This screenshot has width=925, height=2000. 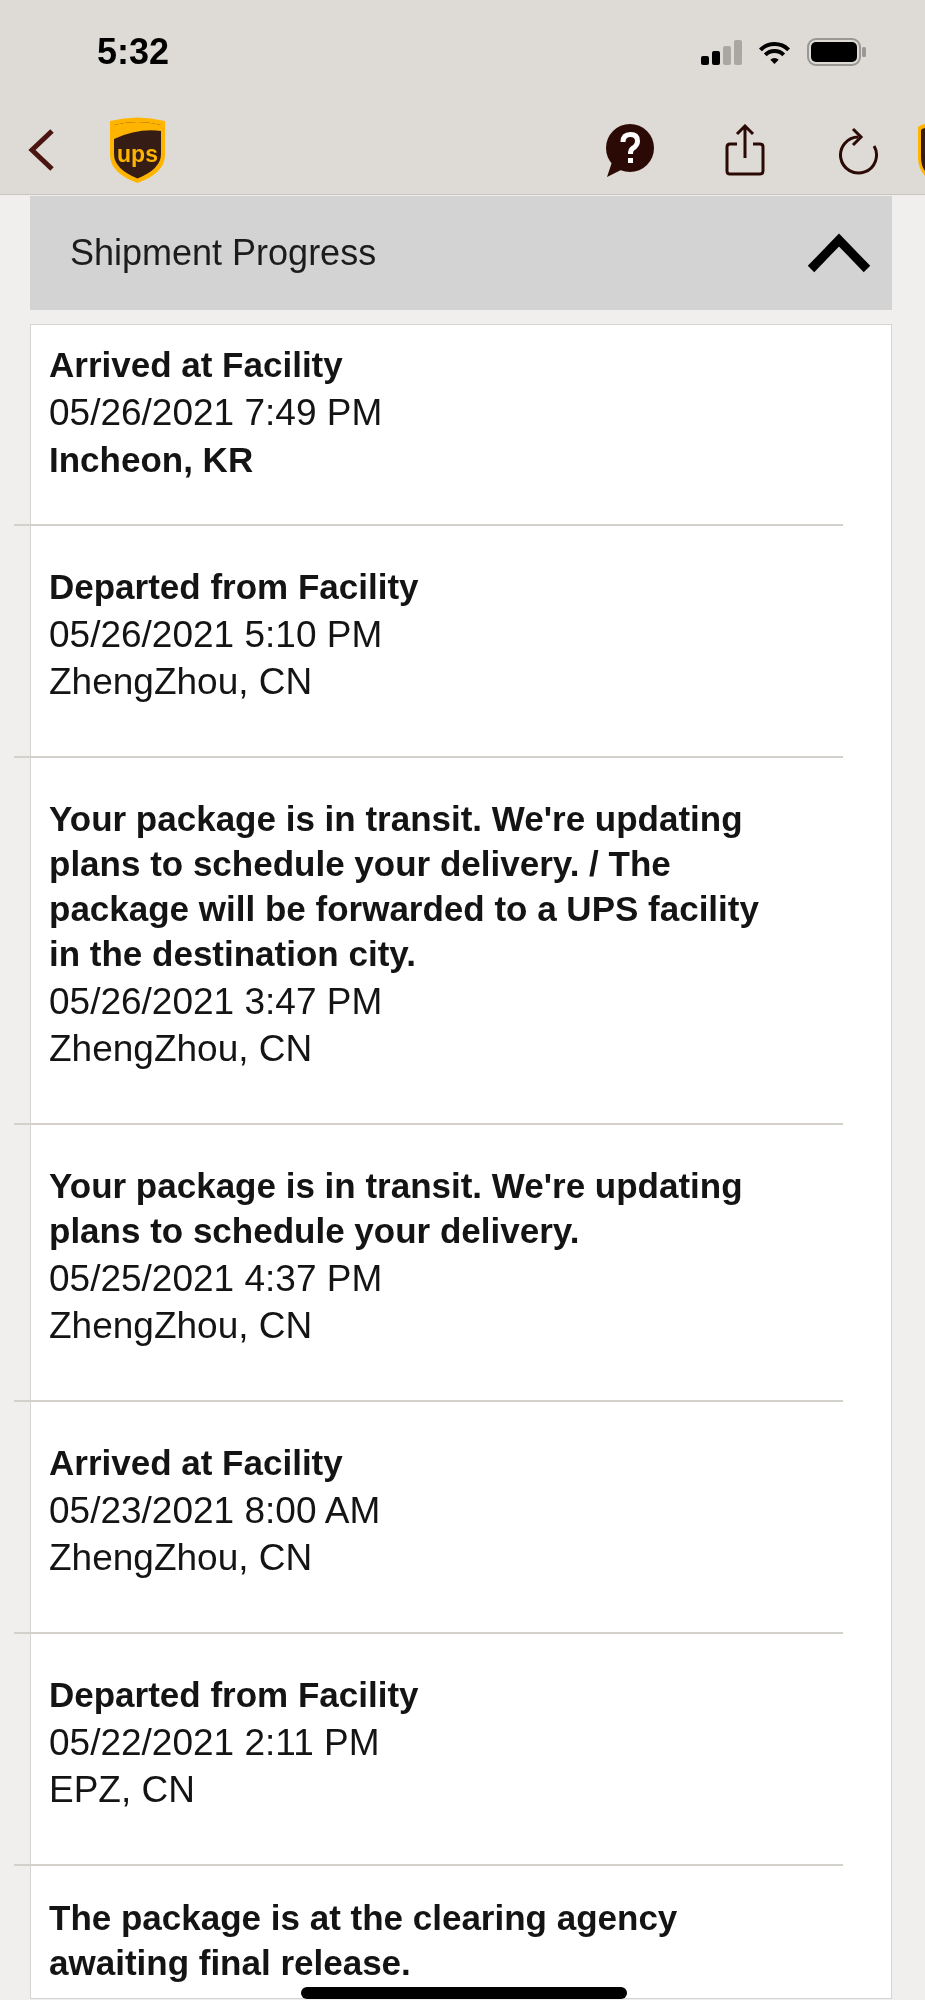 What do you see at coordinates (774, 52) in the screenshot?
I see `wifi-icon` at bounding box center [774, 52].